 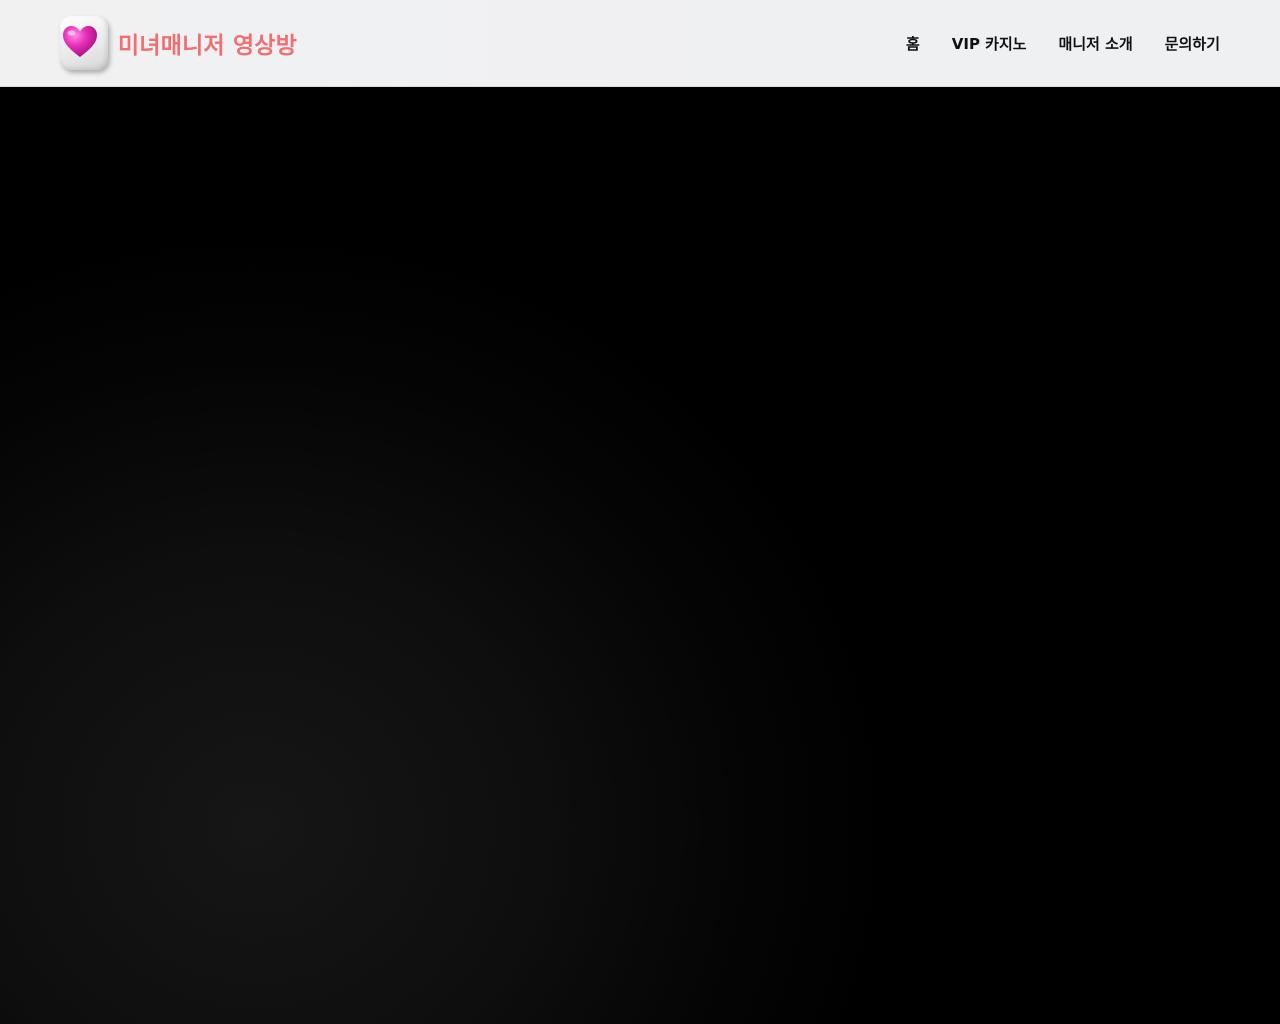 What do you see at coordinates (989, 43) in the screenshot?
I see `nav-item-vip-casino: VIP 카지노` at bounding box center [989, 43].